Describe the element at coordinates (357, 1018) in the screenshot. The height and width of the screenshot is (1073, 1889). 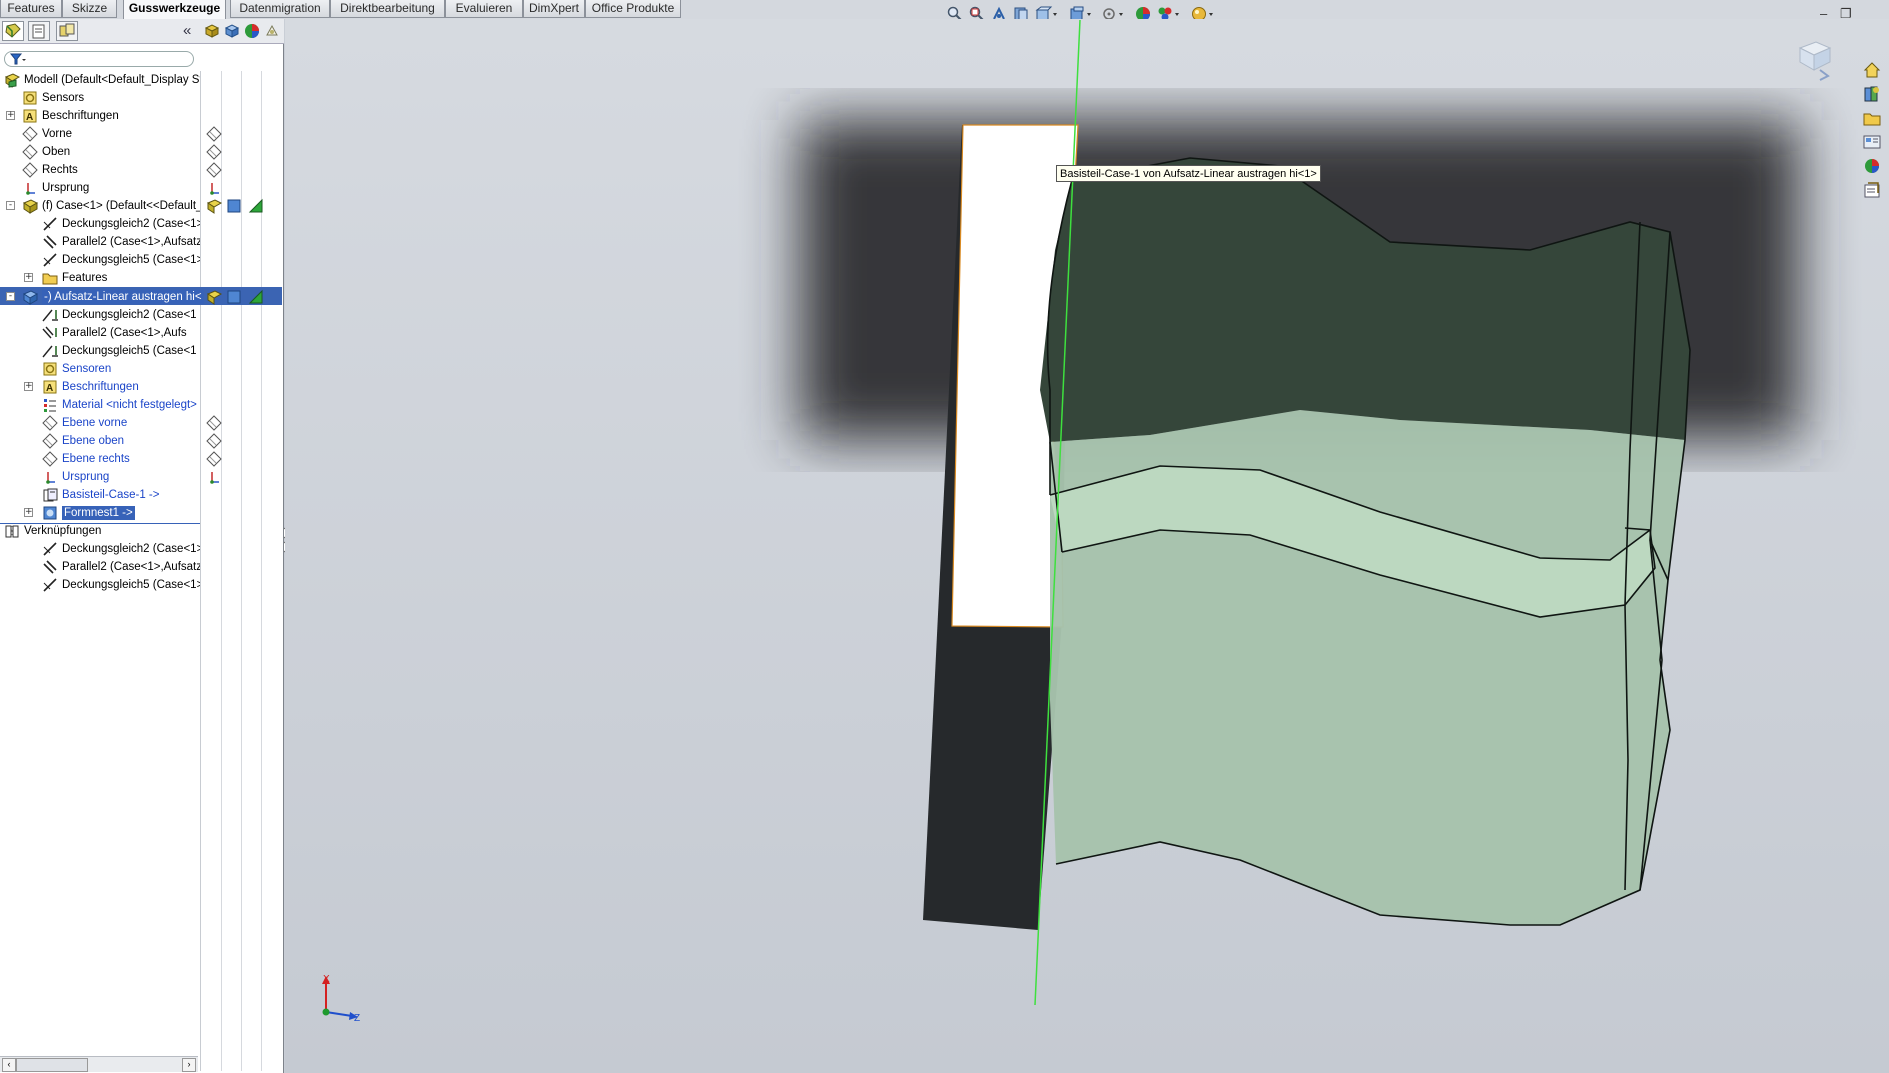
I see `triad-z-label: Z` at that location.